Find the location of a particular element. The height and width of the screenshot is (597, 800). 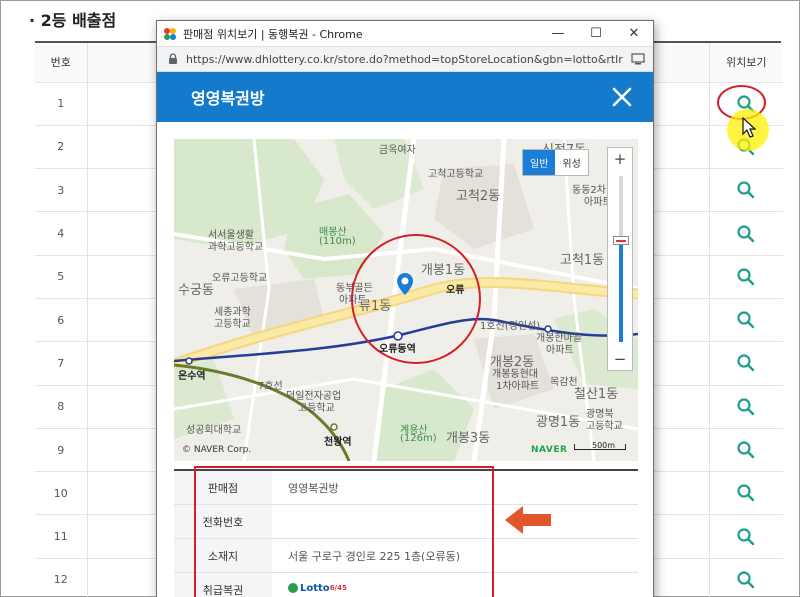

map-type-satellite: 위성 is located at coordinates (571, 162).